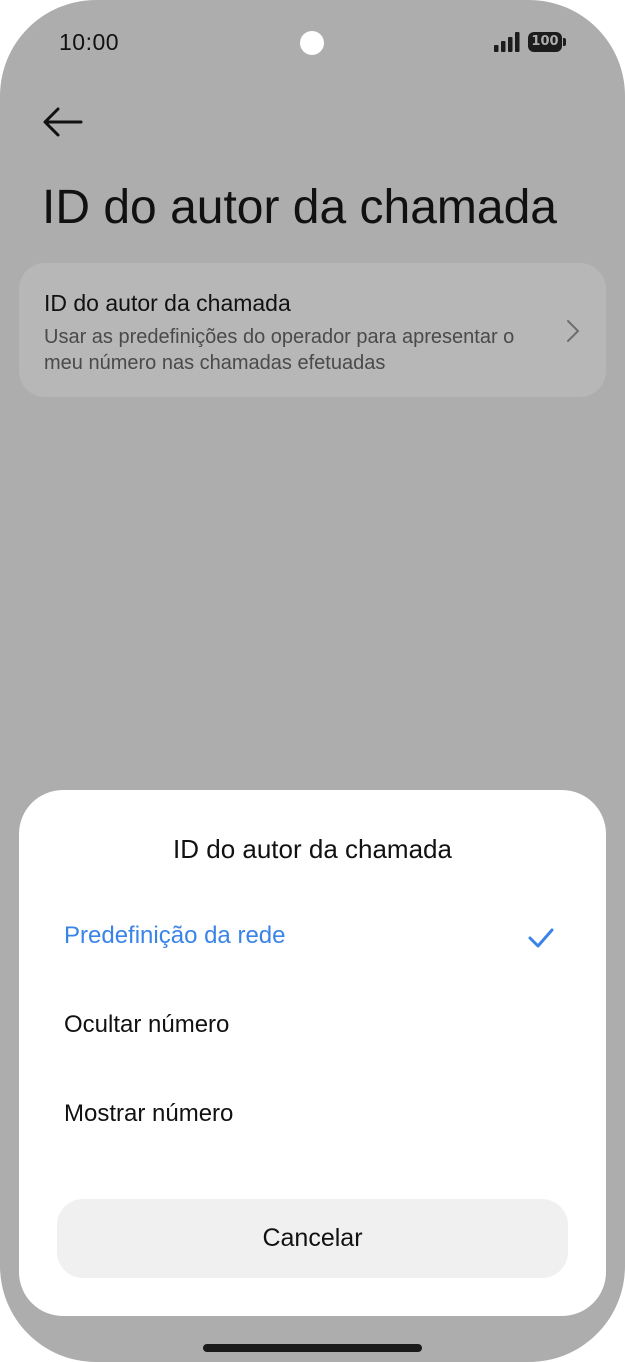 Image resolution: width=625 pixels, height=1362 pixels. Describe the element at coordinates (312, 849) in the screenshot. I see `sheet-title: ID do autor da chamada` at that location.